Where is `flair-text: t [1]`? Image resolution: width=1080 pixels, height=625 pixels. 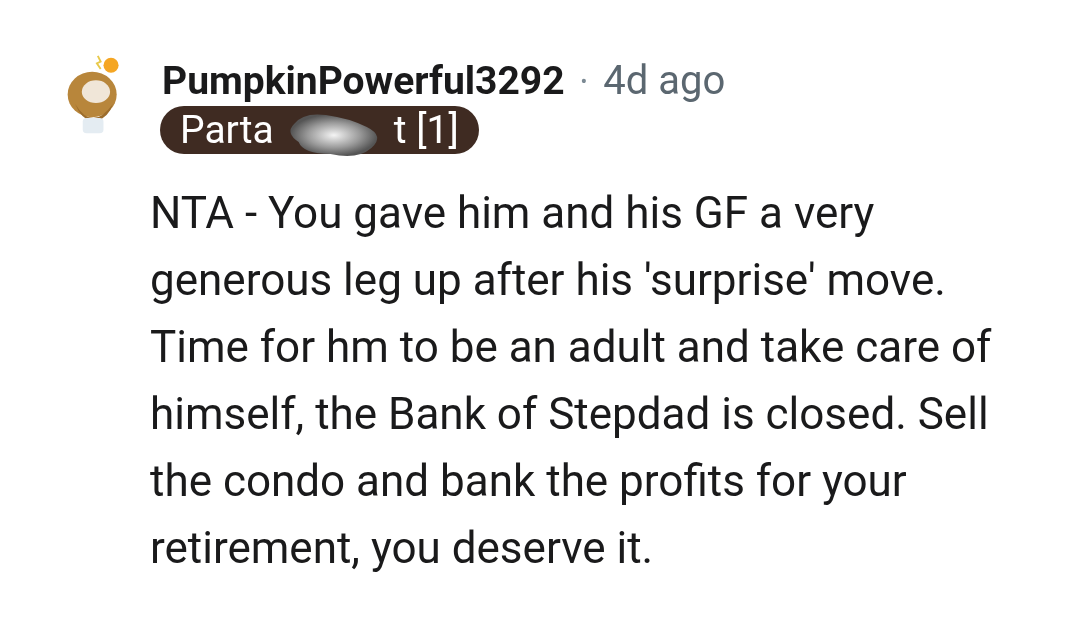 flair-text: t [1] is located at coordinates (426, 130).